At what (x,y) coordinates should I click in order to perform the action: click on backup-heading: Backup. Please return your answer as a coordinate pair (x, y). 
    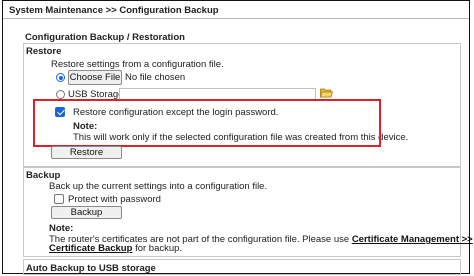
    Looking at the image, I should click on (43, 175).